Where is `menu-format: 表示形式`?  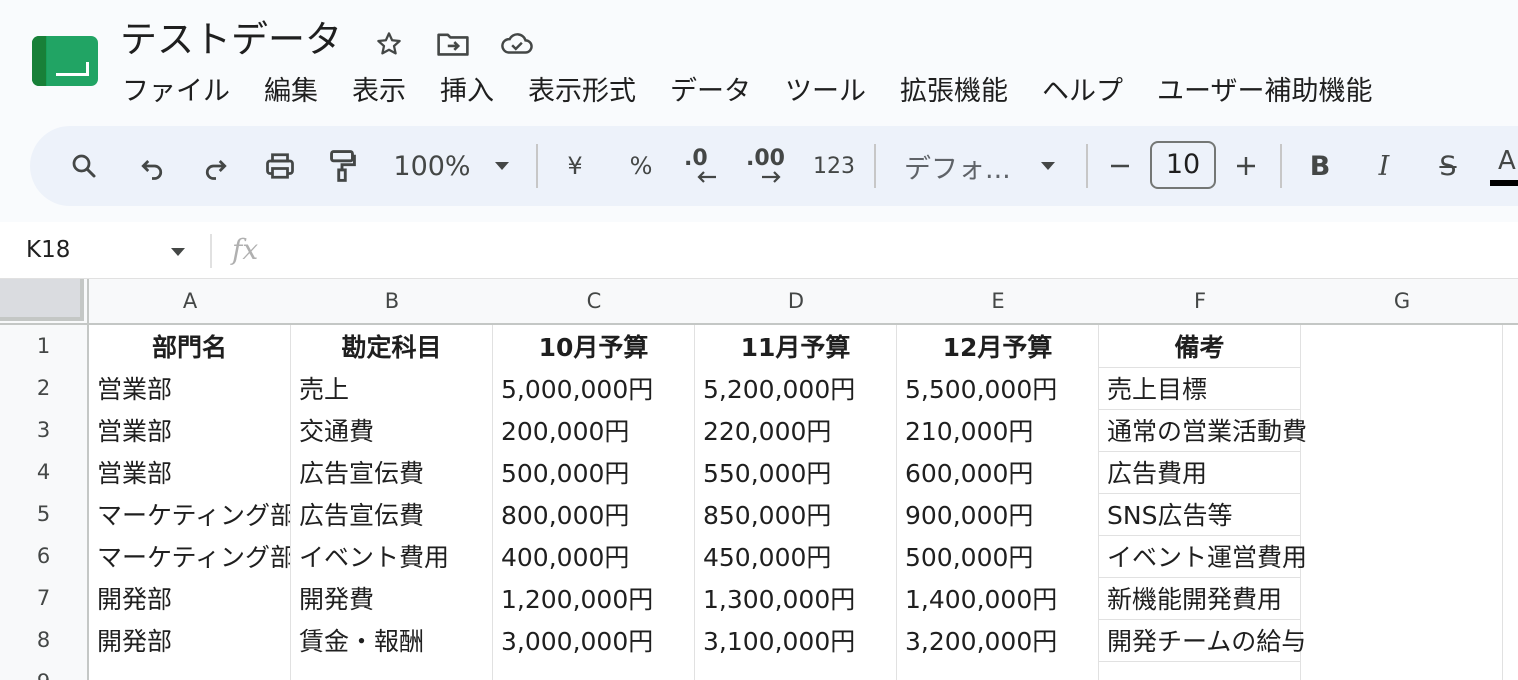
menu-format: 表示形式 is located at coordinates (582, 92).